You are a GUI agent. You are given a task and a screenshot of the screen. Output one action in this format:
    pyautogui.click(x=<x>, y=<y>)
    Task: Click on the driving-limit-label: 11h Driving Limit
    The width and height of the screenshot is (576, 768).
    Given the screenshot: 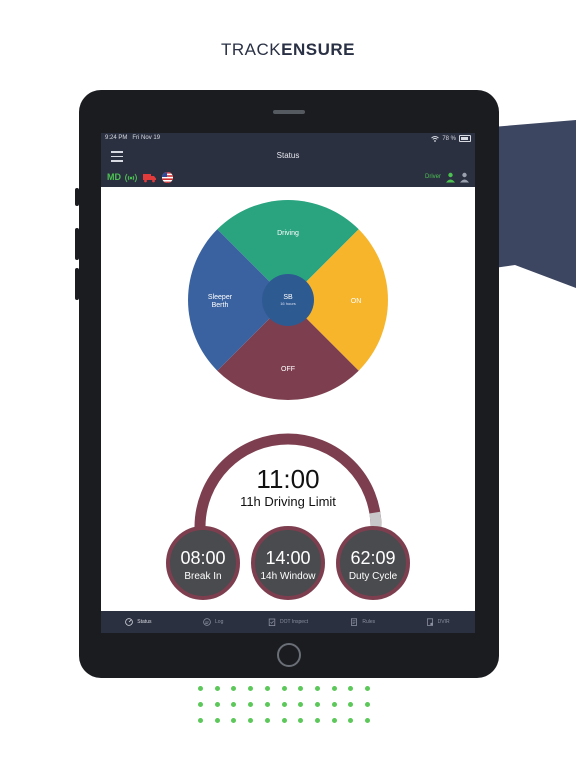 What is the action you would take?
    pyautogui.click(x=288, y=501)
    